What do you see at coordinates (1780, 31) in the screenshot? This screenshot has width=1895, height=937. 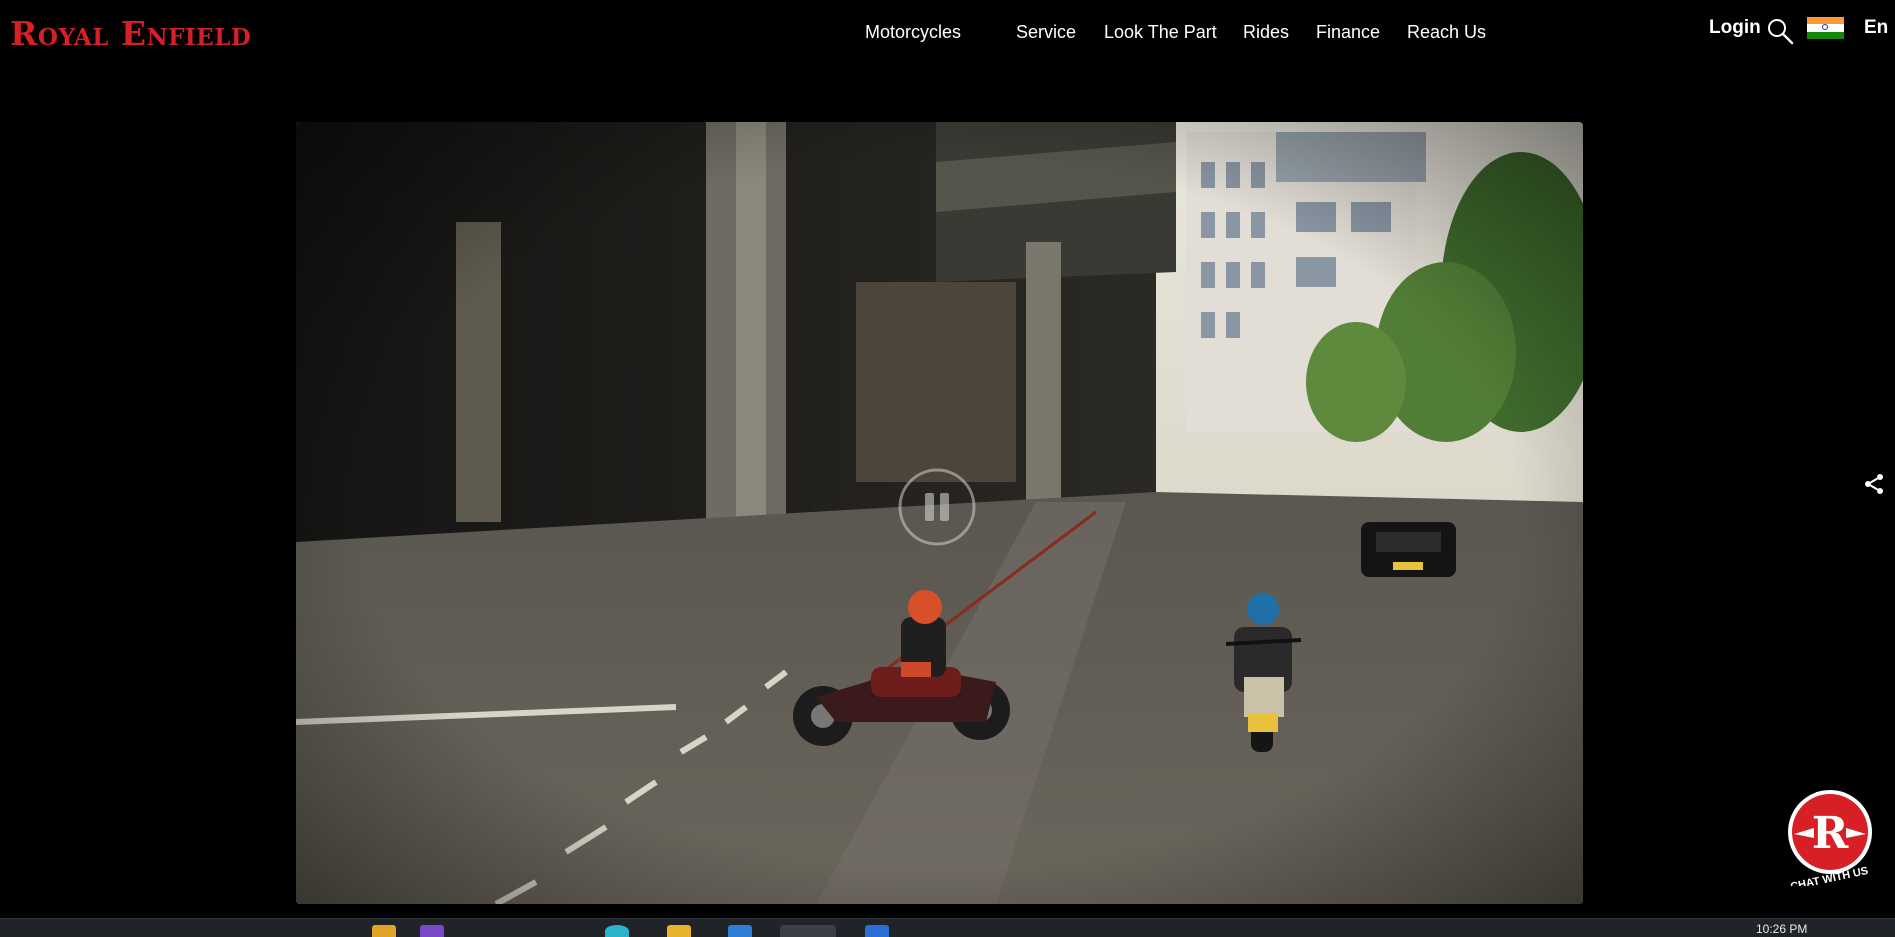 I see `search-icon` at bounding box center [1780, 31].